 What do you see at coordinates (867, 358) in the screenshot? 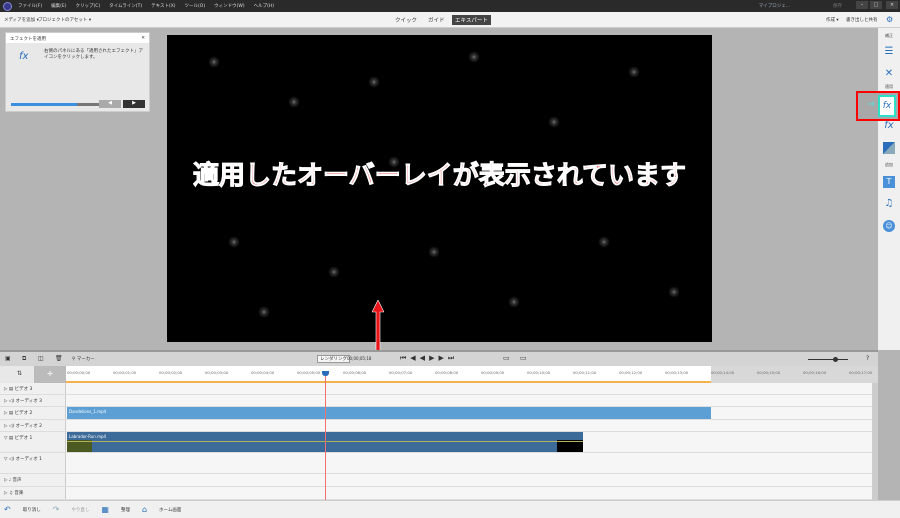
I see `help-icon: ?` at bounding box center [867, 358].